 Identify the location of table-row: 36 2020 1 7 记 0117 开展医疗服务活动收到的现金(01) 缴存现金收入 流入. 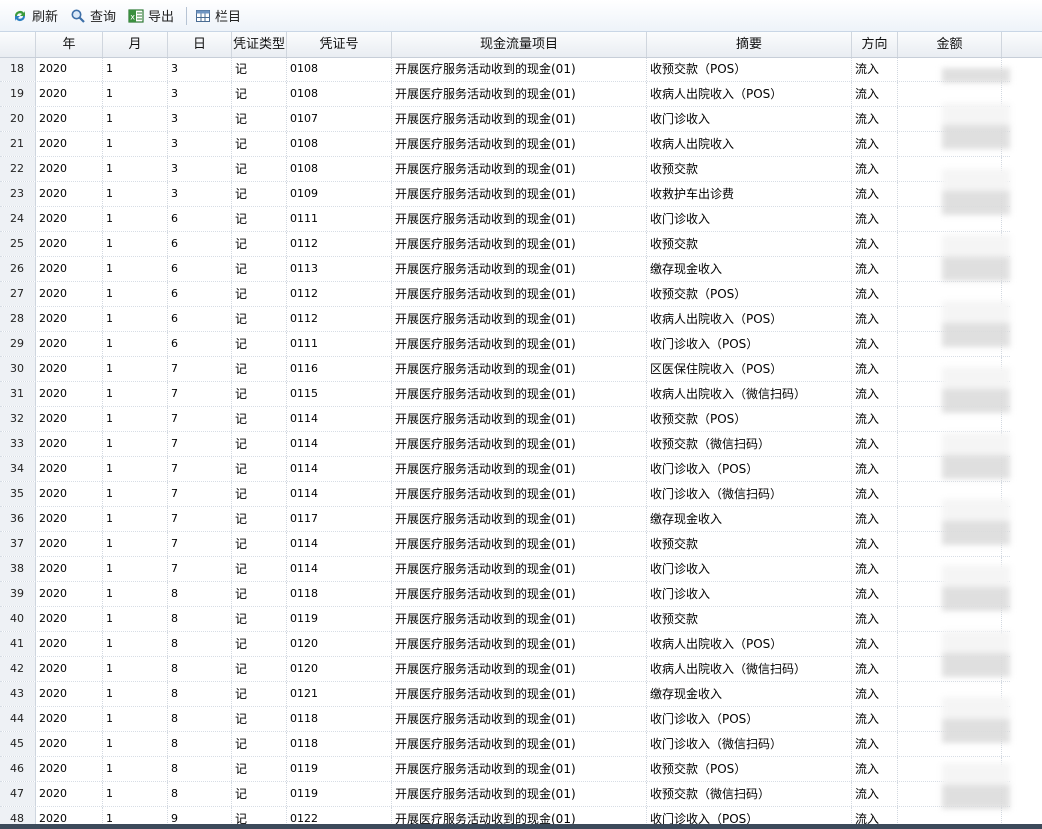
(505, 519).